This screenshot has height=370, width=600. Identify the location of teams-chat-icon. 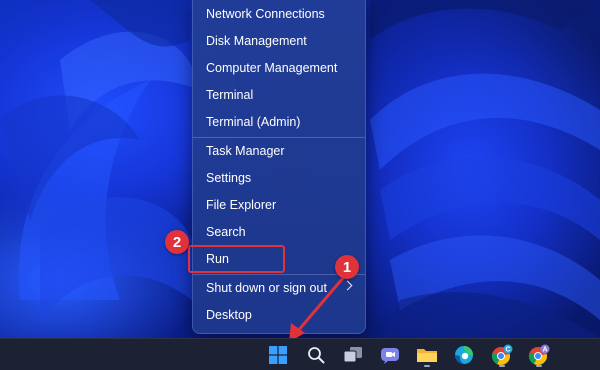
(390, 355).